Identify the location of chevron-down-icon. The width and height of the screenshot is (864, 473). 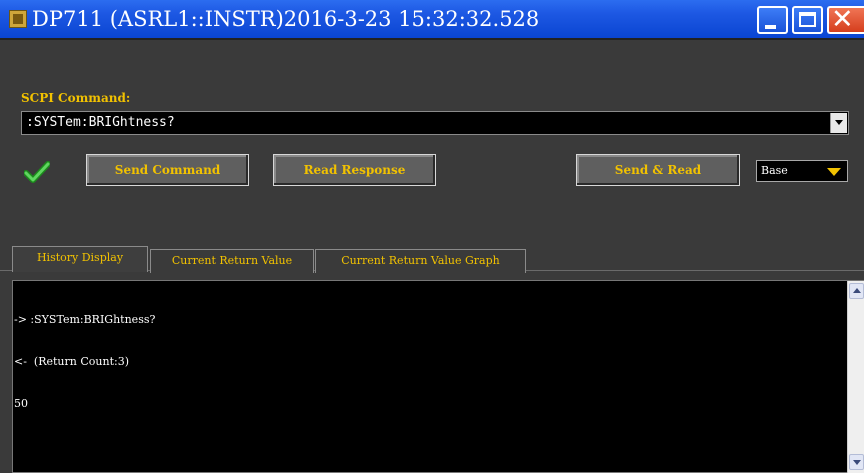
(838, 123).